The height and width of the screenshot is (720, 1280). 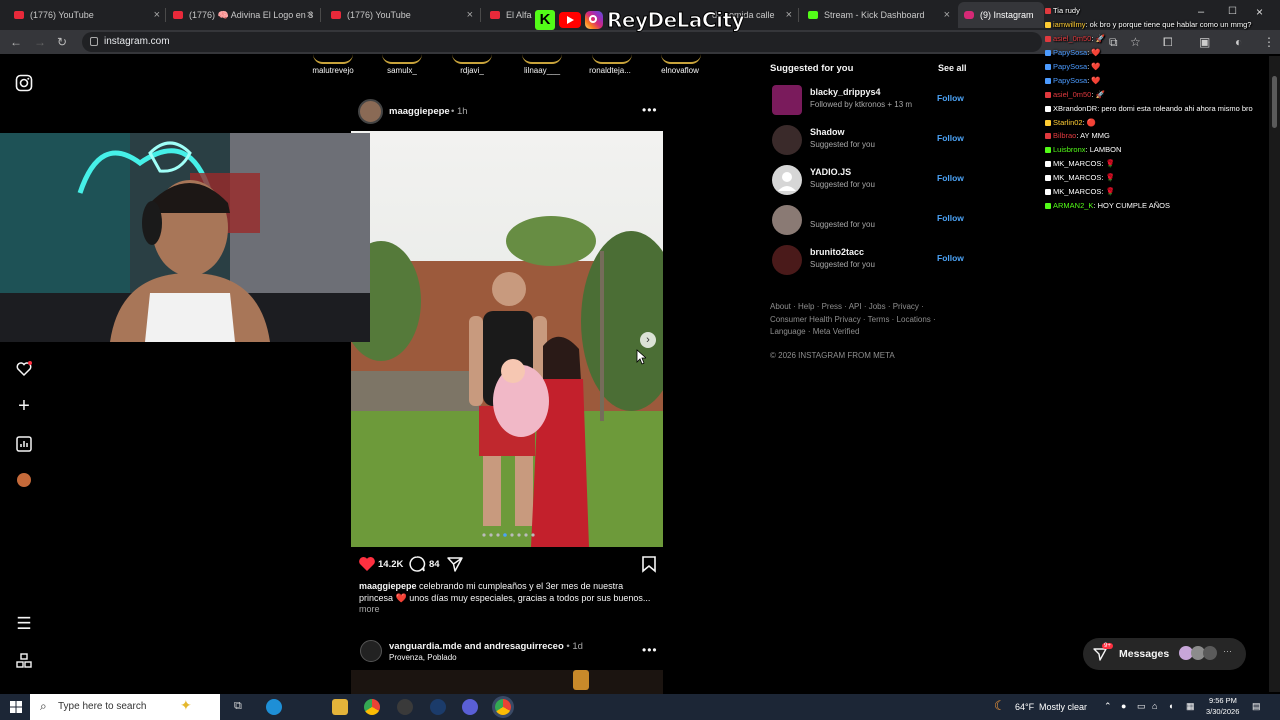 I want to click on clock-date: 3/30/2026, so click(x=1222, y=711).